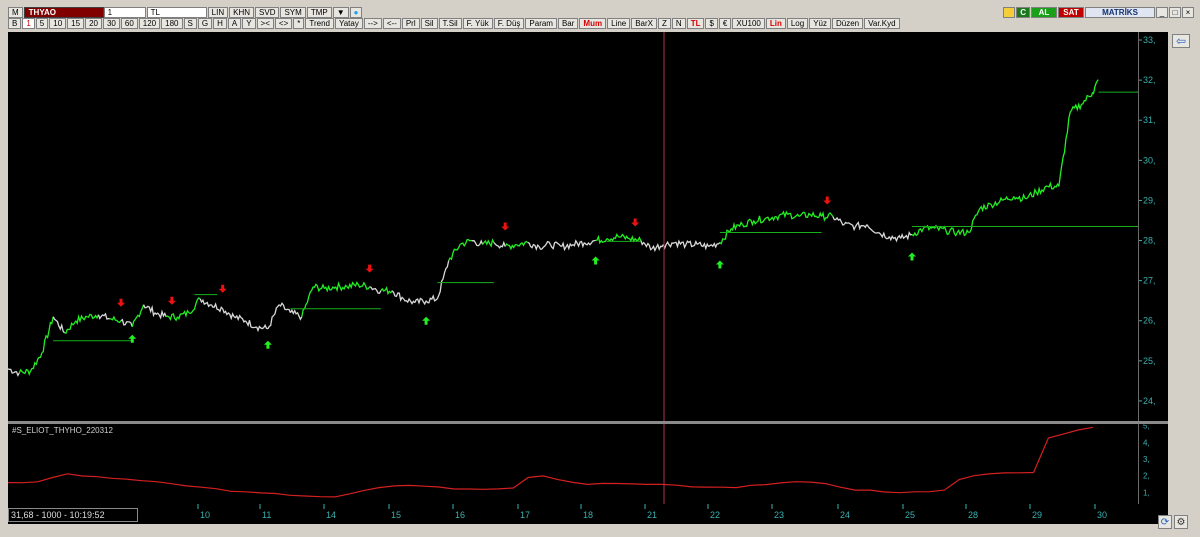 The height and width of the screenshot is (537, 1200). Describe the element at coordinates (450, 23) in the screenshot. I see `tool-button: T.Sil` at that location.